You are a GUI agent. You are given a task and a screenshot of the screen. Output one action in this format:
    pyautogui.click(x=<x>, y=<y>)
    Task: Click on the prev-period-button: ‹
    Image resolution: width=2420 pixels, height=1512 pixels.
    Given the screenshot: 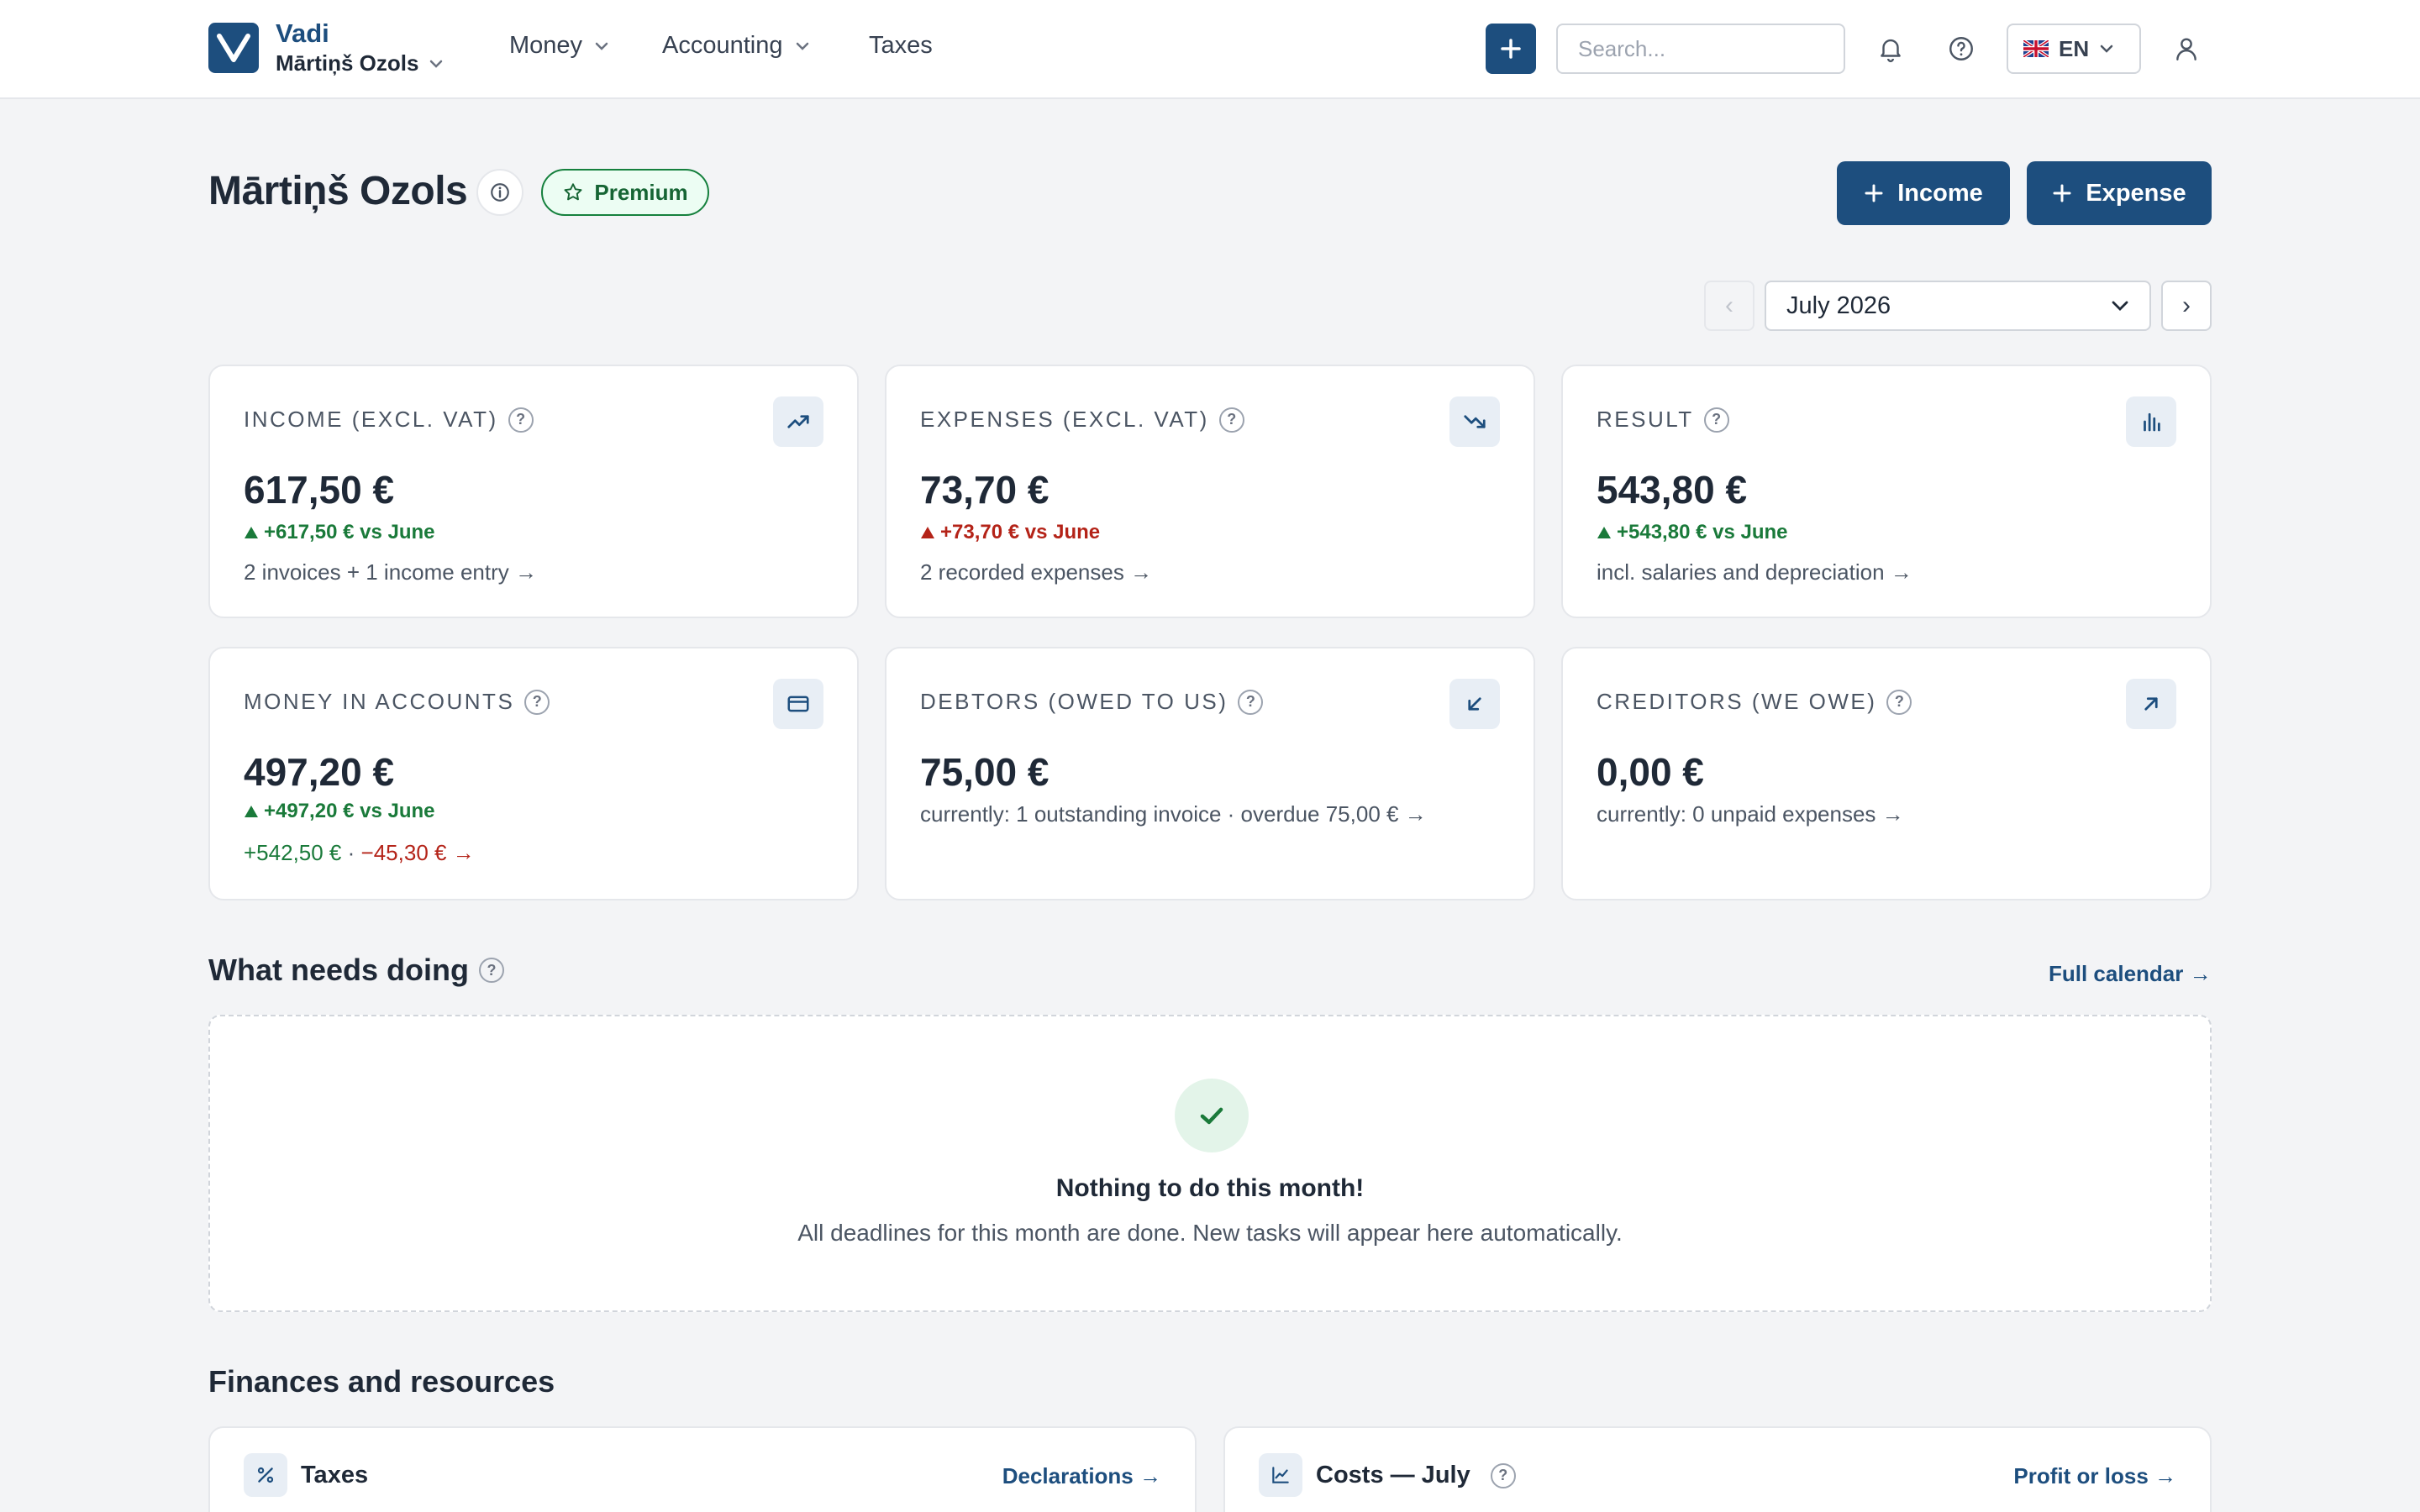 What is the action you would take?
    pyautogui.click(x=1729, y=306)
    